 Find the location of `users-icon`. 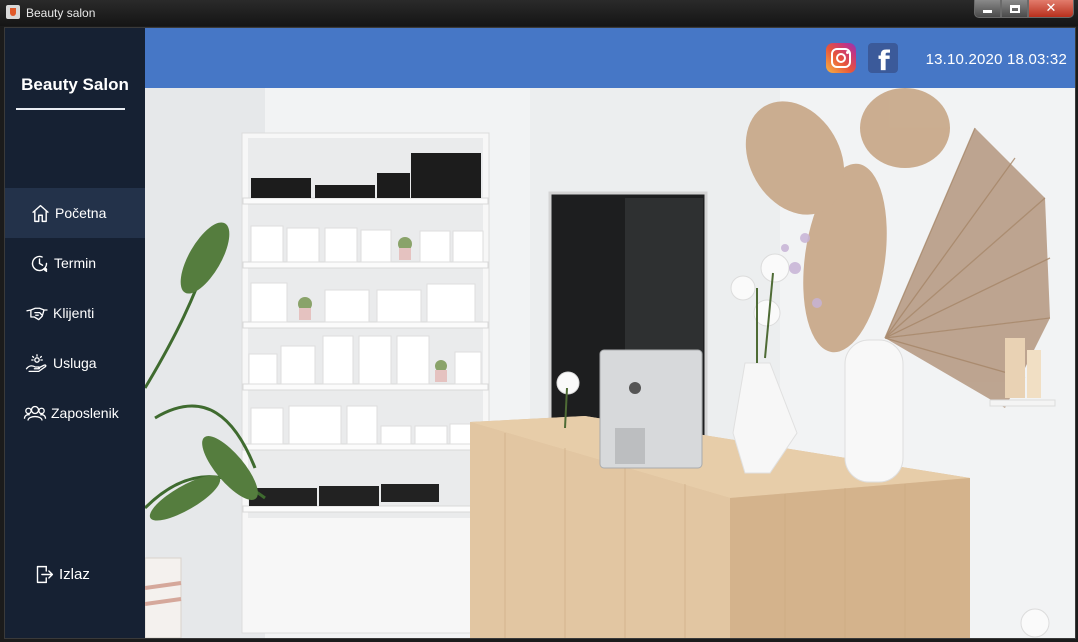

users-icon is located at coordinates (35, 413).